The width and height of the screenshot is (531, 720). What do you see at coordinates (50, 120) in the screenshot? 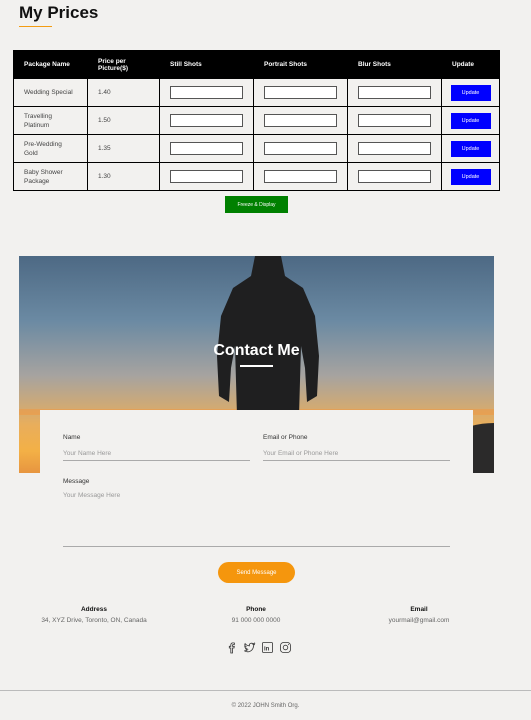
I see `package-name: Travelling Platinum` at bounding box center [50, 120].